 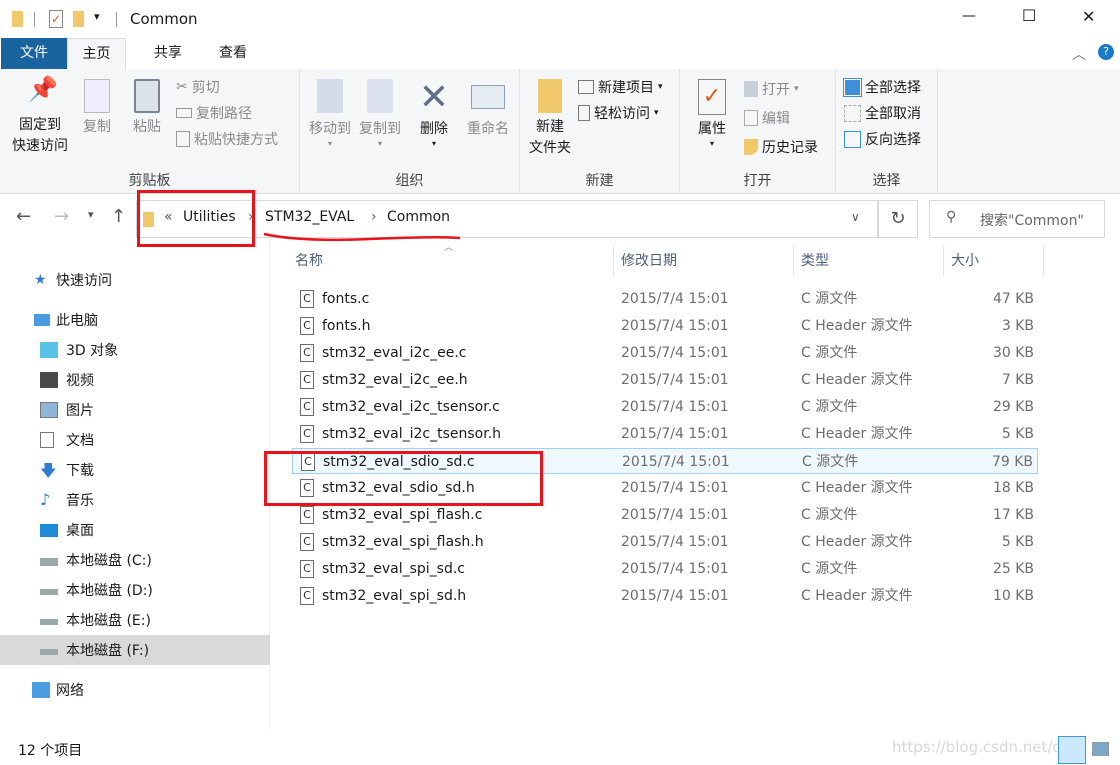 What do you see at coordinates (309, 217) in the screenshot?
I see `breadcrumb-stm32-eval: STM32_EVAL` at bounding box center [309, 217].